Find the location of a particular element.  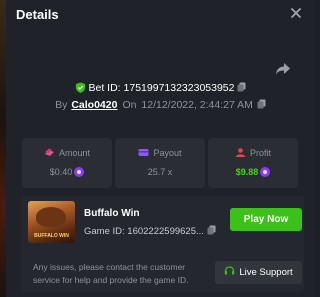

close-icon is located at coordinates (296, 13).